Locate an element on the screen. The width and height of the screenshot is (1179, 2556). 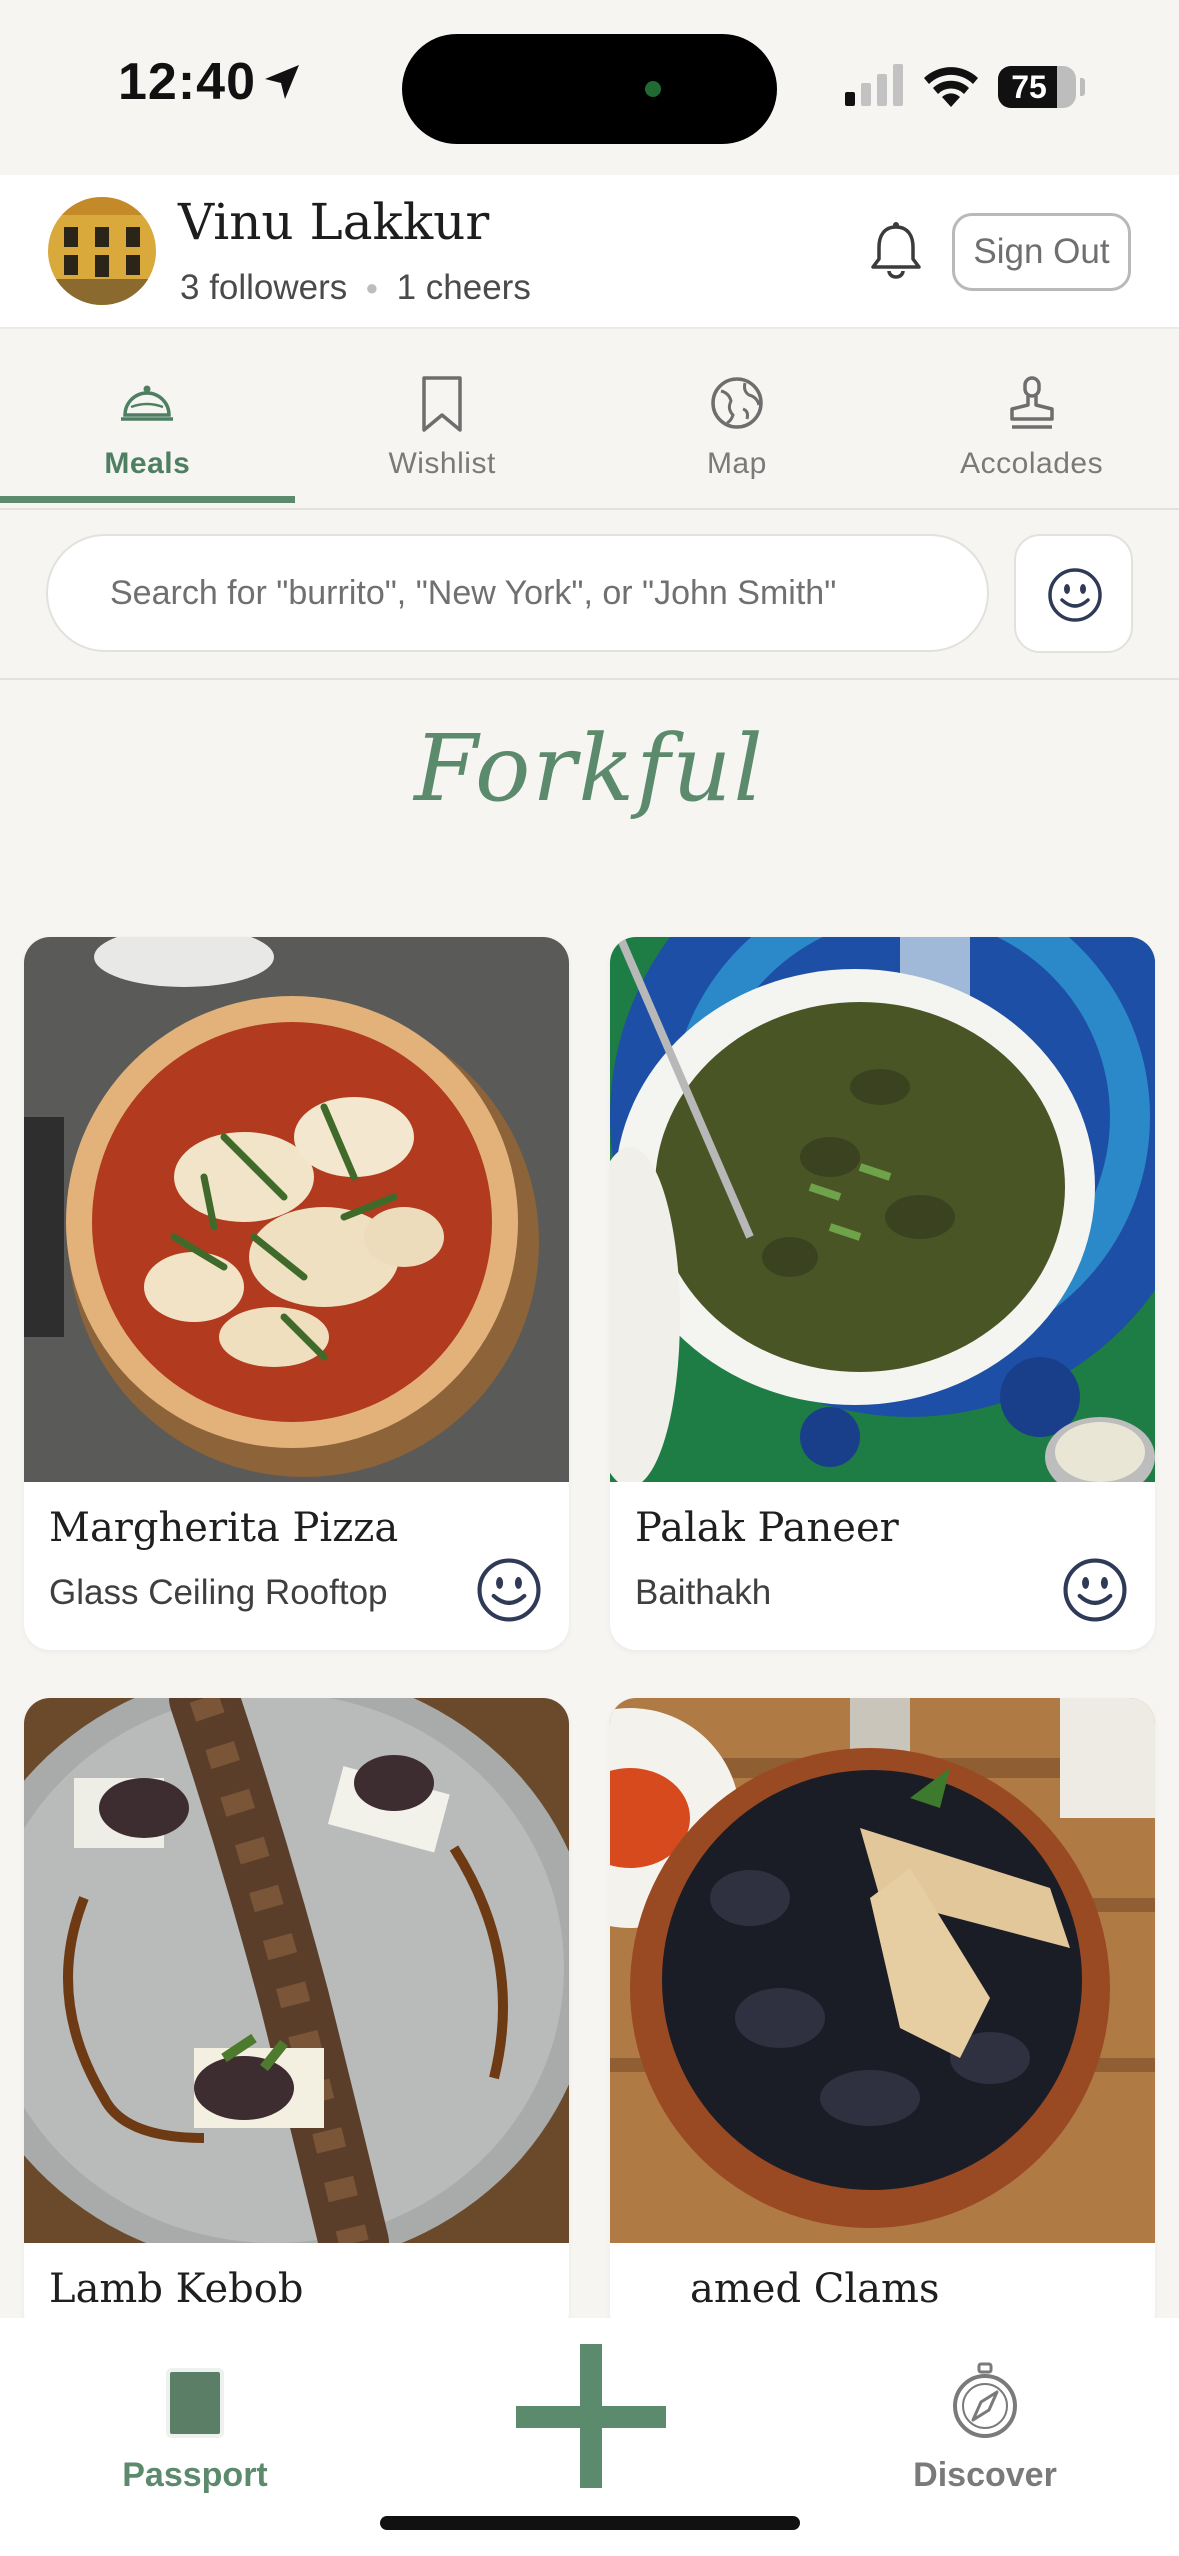
sign-out-button: Sign Out is located at coordinates (1041, 252).